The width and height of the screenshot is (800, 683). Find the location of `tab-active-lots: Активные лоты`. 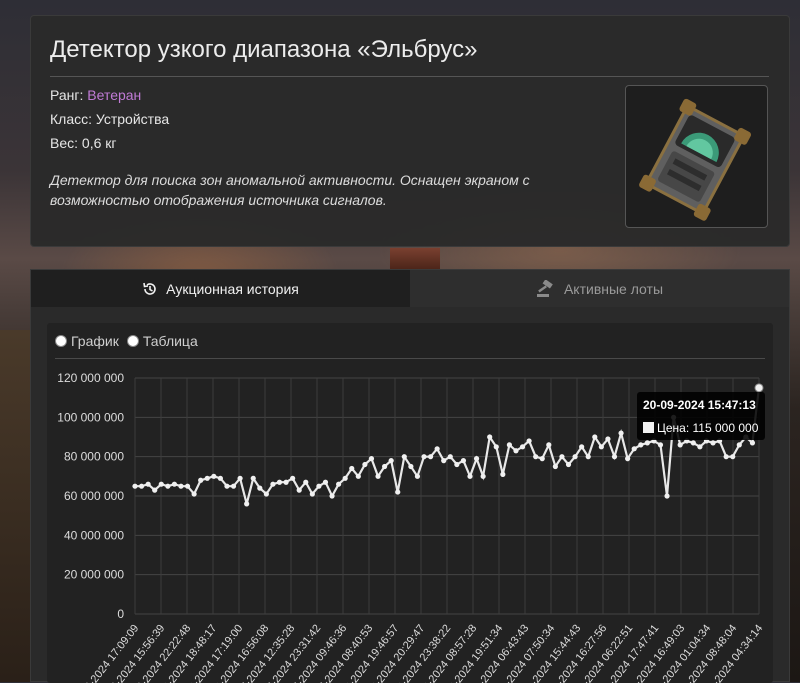

tab-active-lots: Активные лоты is located at coordinates (599, 288).